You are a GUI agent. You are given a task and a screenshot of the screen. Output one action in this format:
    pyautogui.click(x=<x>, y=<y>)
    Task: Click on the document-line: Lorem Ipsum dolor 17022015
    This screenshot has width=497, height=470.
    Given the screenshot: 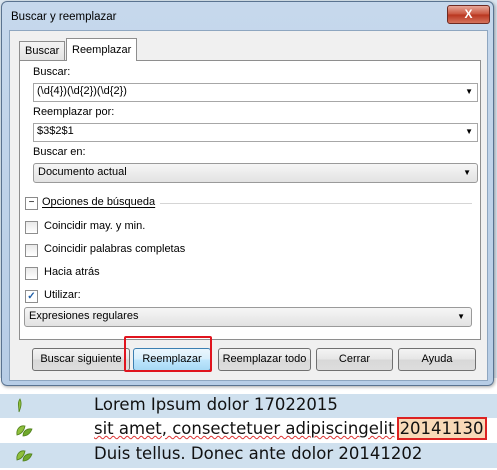 What is the action you would take?
    pyautogui.click(x=248, y=406)
    